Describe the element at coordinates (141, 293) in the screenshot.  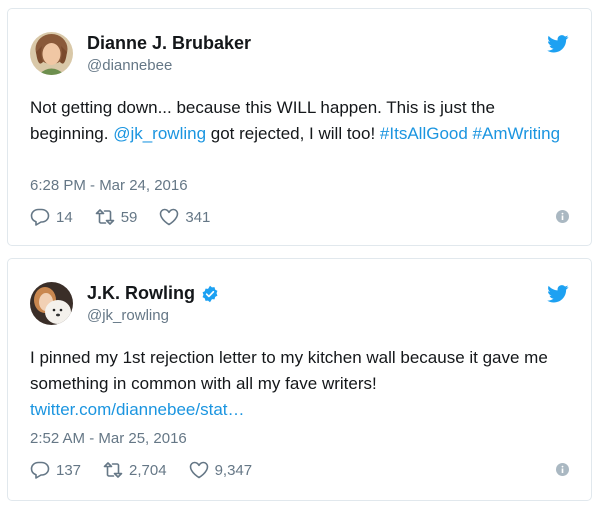
I see `display-name: J.K. Rowling` at that location.